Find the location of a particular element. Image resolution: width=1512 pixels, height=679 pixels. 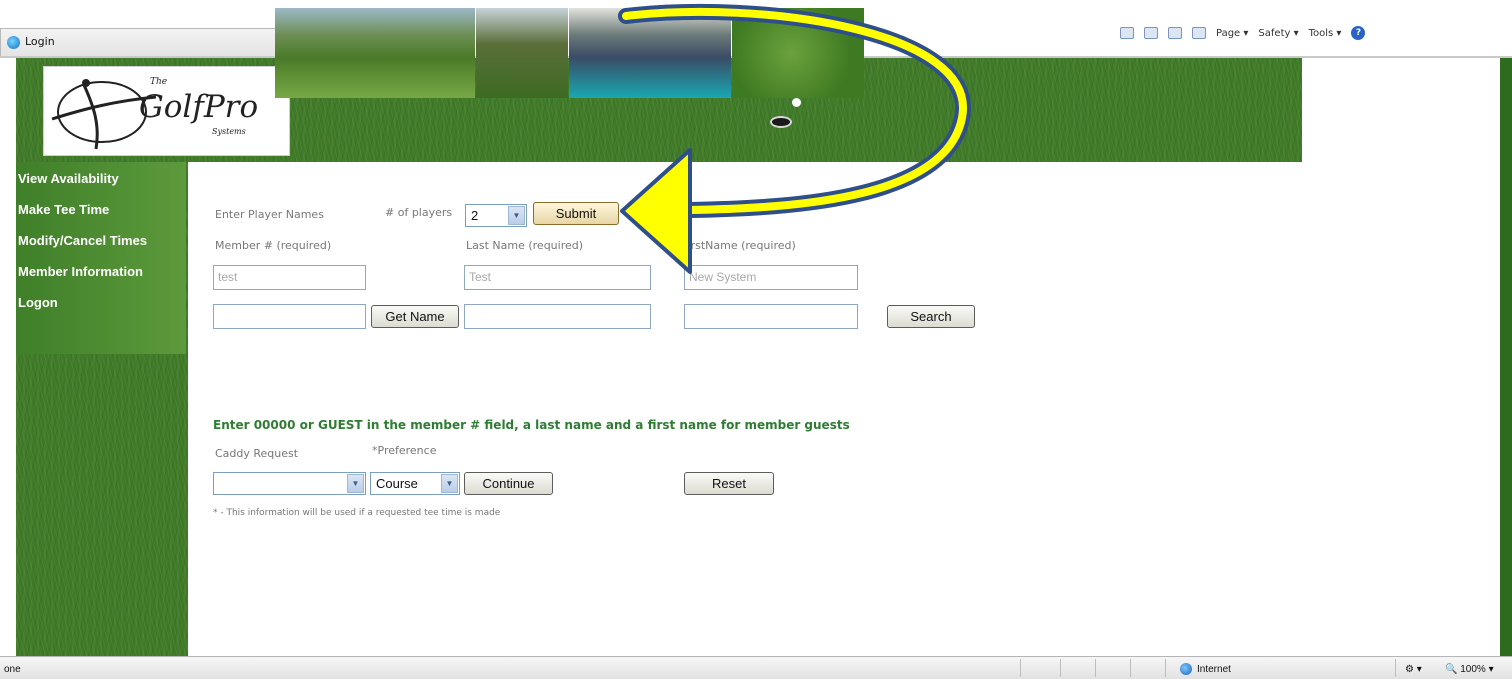

logo-systems: Systems is located at coordinates (229, 131).